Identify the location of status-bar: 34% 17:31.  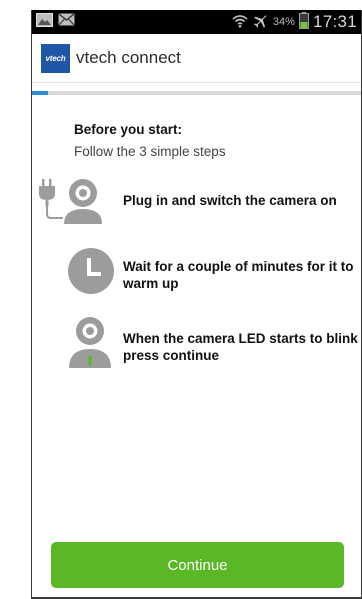
(196, 22).